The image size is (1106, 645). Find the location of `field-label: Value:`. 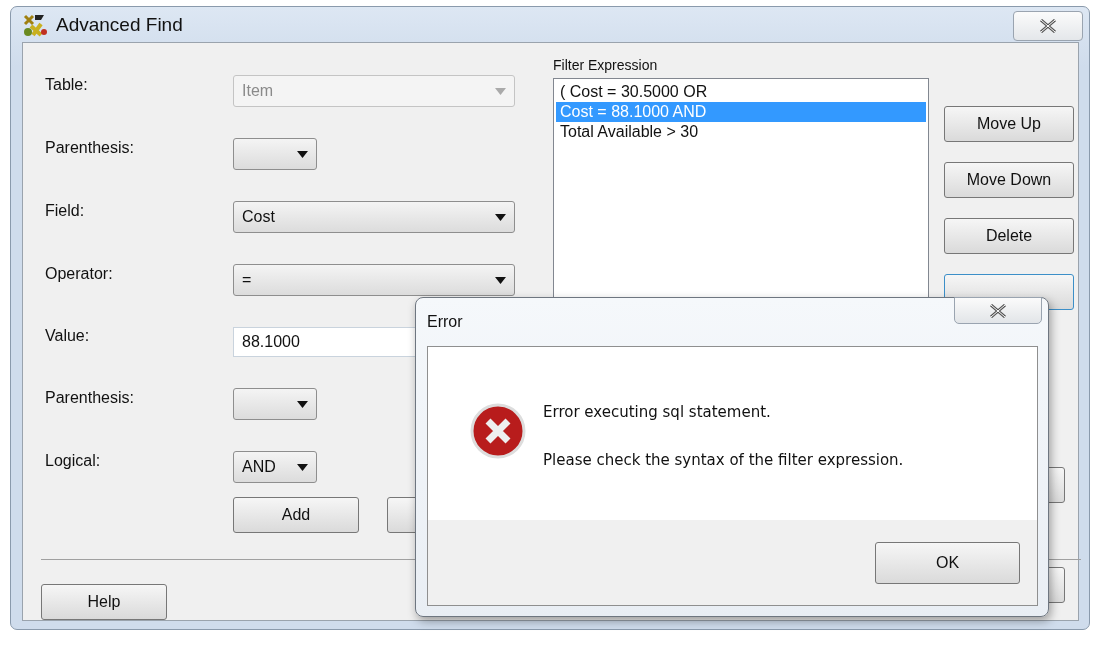

field-label: Value: is located at coordinates (68, 336).